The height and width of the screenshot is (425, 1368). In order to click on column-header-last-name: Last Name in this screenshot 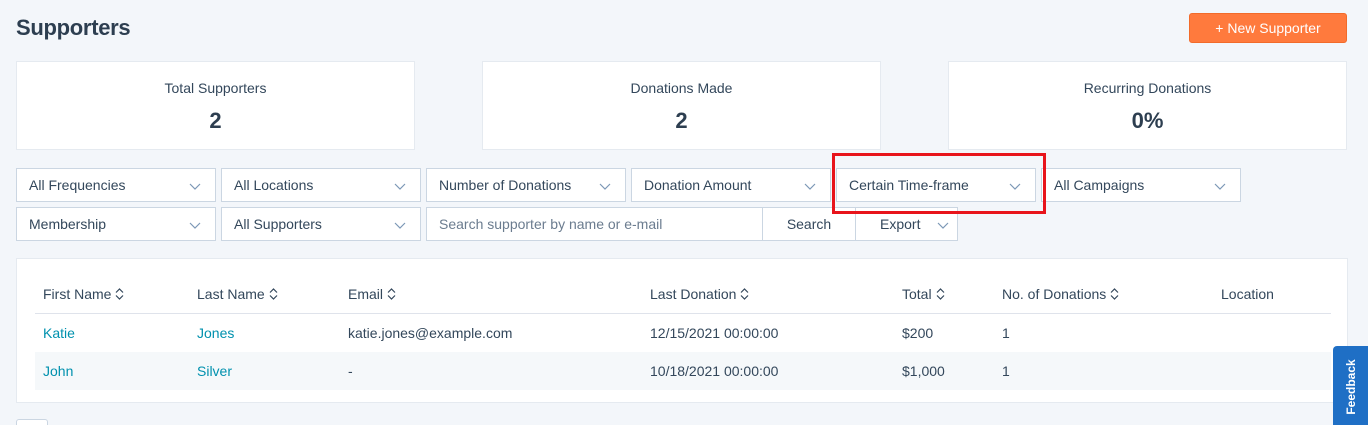, I will do `click(237, 294)`.